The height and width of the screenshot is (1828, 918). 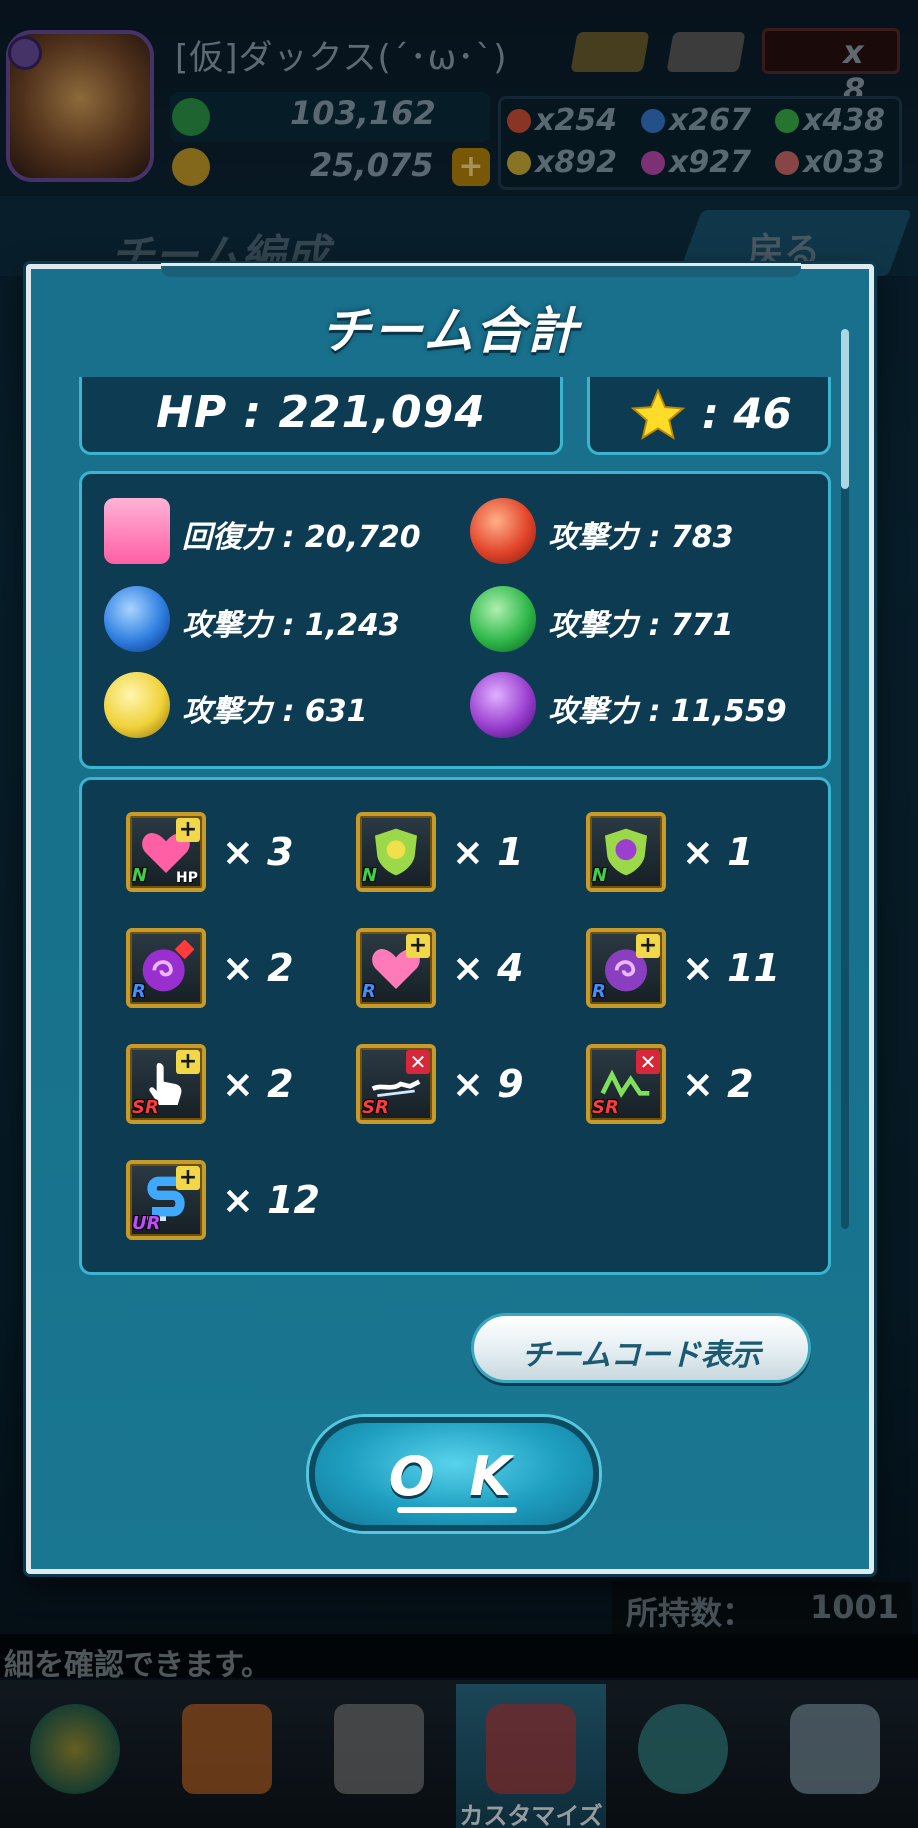 I want to click on coin-value: 25,075, so click(x=372, y=165).